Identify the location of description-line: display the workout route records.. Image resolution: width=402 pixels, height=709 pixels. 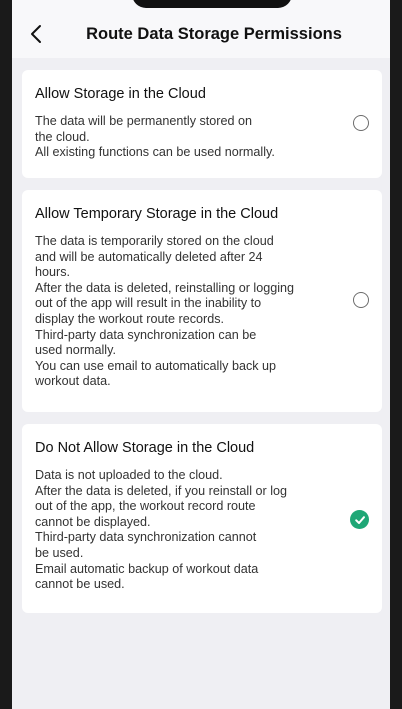
(129, 318).